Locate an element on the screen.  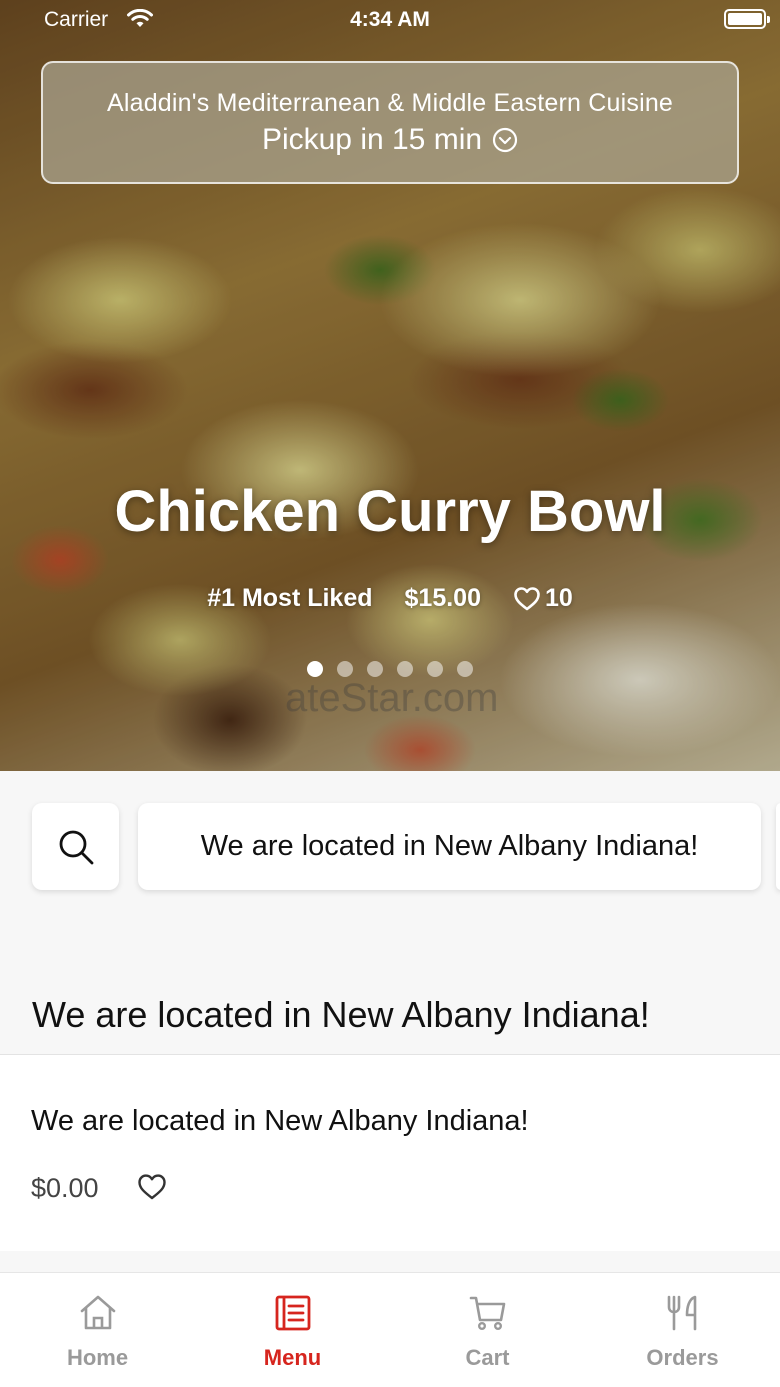
bottom-tab-bar: Home Menu Cart Orders is located at coordinates (390, 1329).